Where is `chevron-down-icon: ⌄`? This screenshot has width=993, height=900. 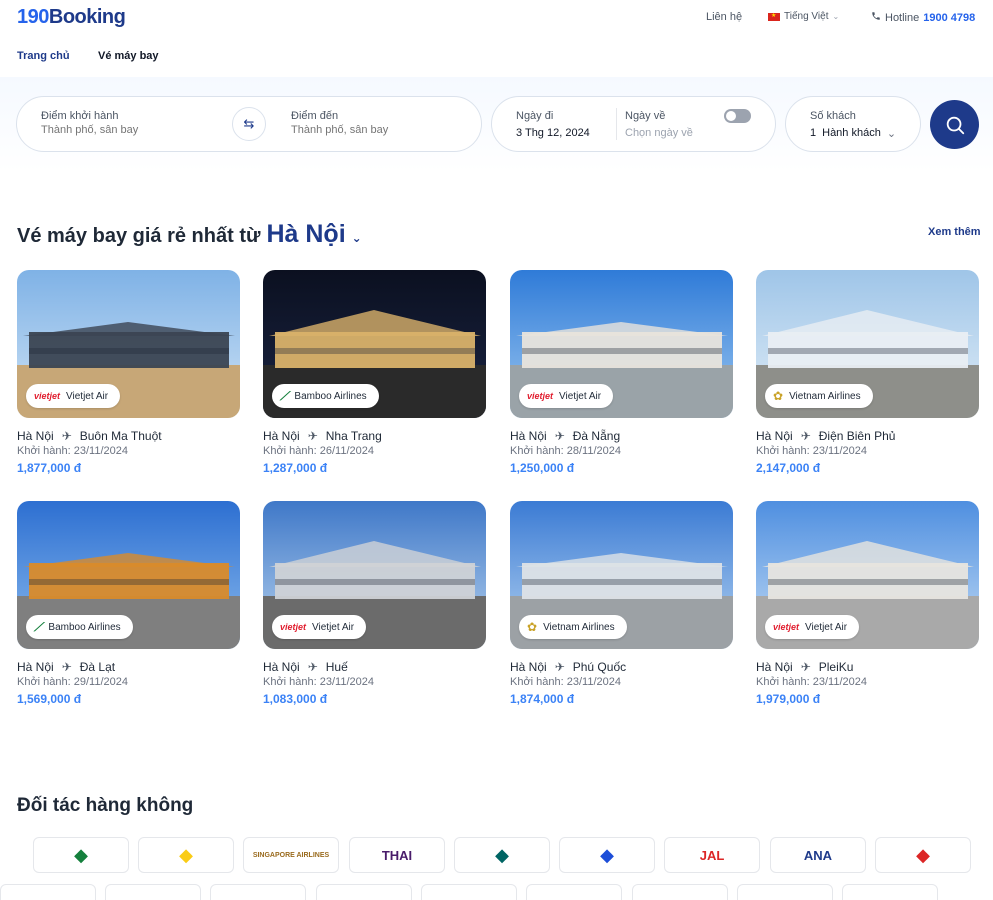
chevron-down-icon: ⌄ is located at coordinates (357, 238).